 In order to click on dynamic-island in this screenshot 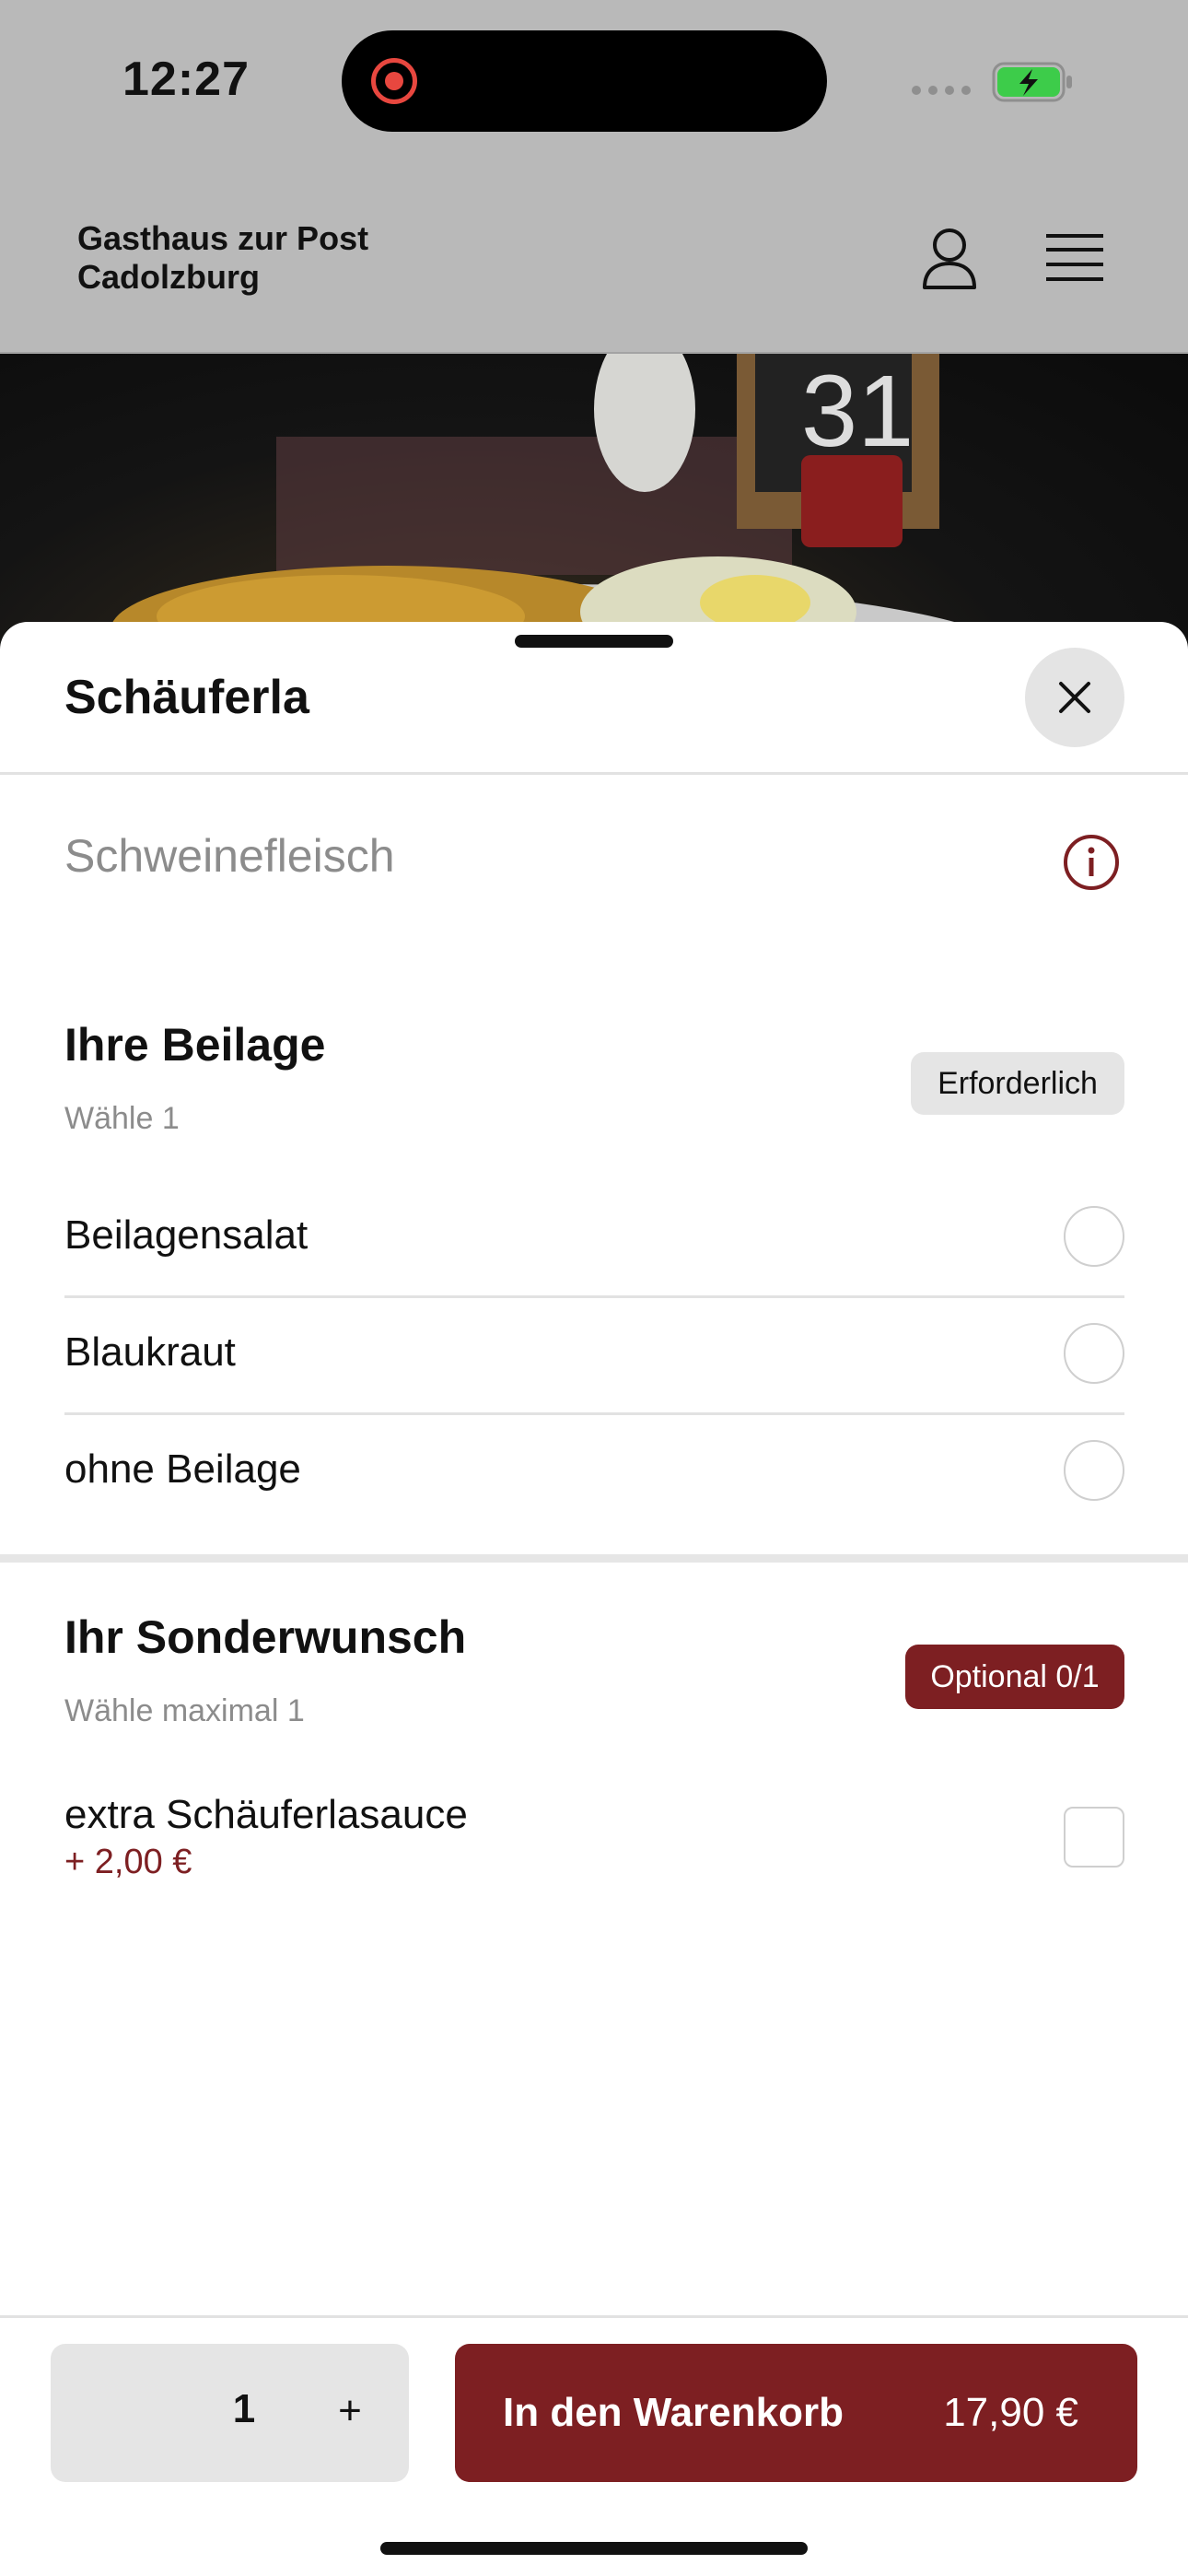, I will do `click(584, 81)`.